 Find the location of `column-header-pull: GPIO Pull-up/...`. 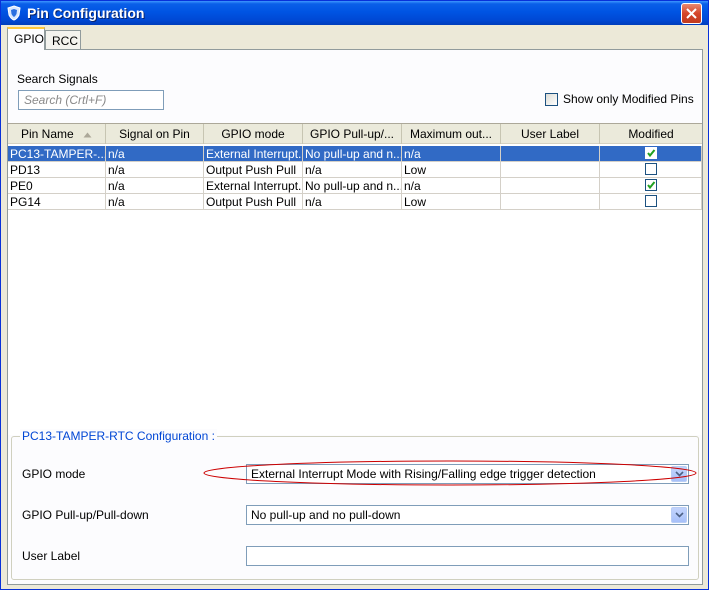

column-header-pull: GPIO Pull-up/... is located at coordinates (352, 134).